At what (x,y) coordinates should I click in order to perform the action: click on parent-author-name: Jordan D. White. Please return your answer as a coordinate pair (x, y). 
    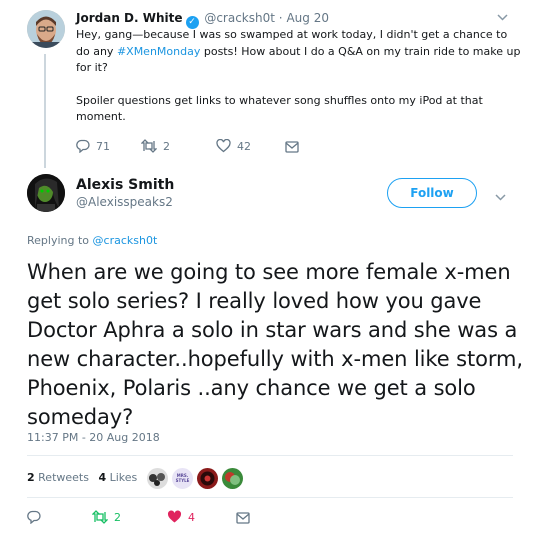
    Looking at the image, I should click on (129, 18).